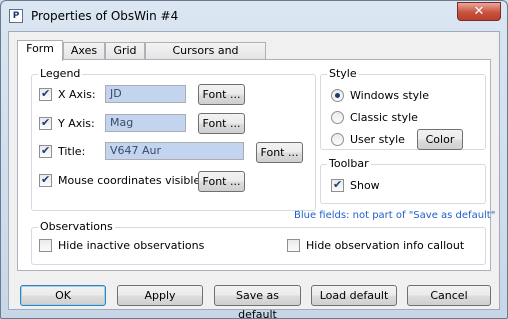 The width and height of the screenshot is (508, 319). Describe the element at coordinates (354, 295) in the screenshot. I see `load-default-button: Load default` at that location.